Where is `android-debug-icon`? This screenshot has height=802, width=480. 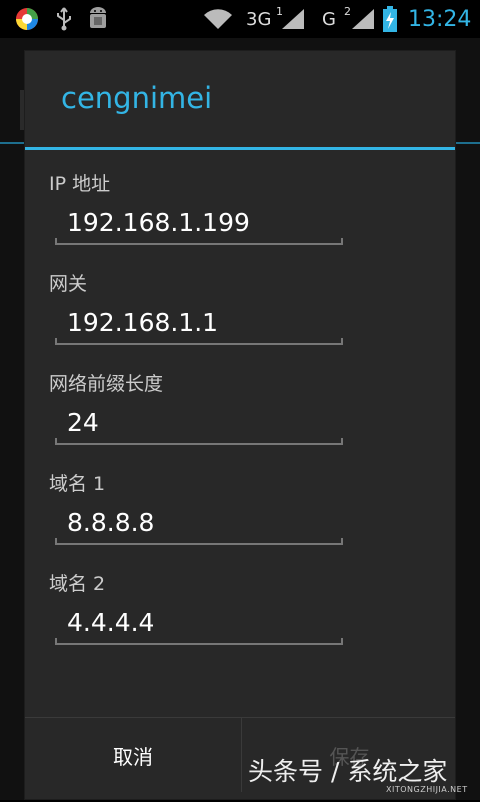 android-debug-icon is located at coordinates (98, 19).